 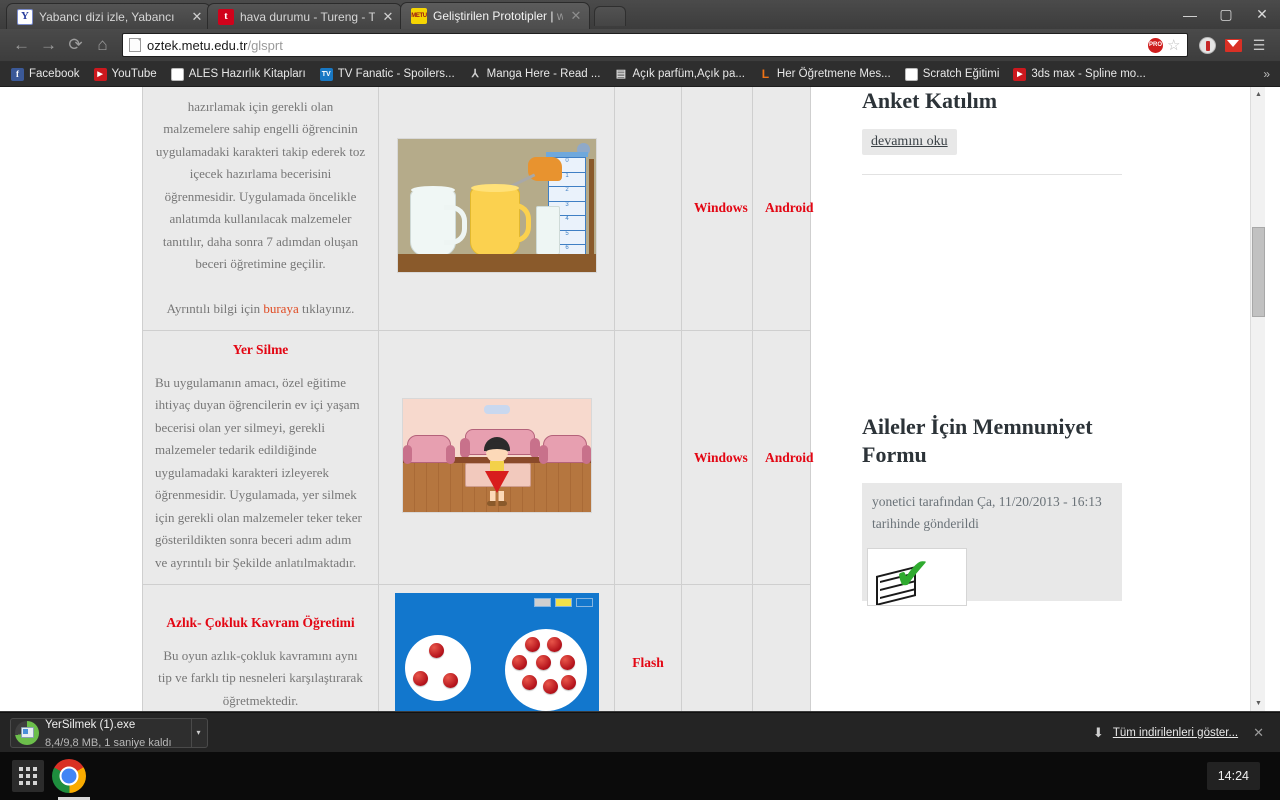 I want to click on row-image-cell, so click(x=496, y=458).